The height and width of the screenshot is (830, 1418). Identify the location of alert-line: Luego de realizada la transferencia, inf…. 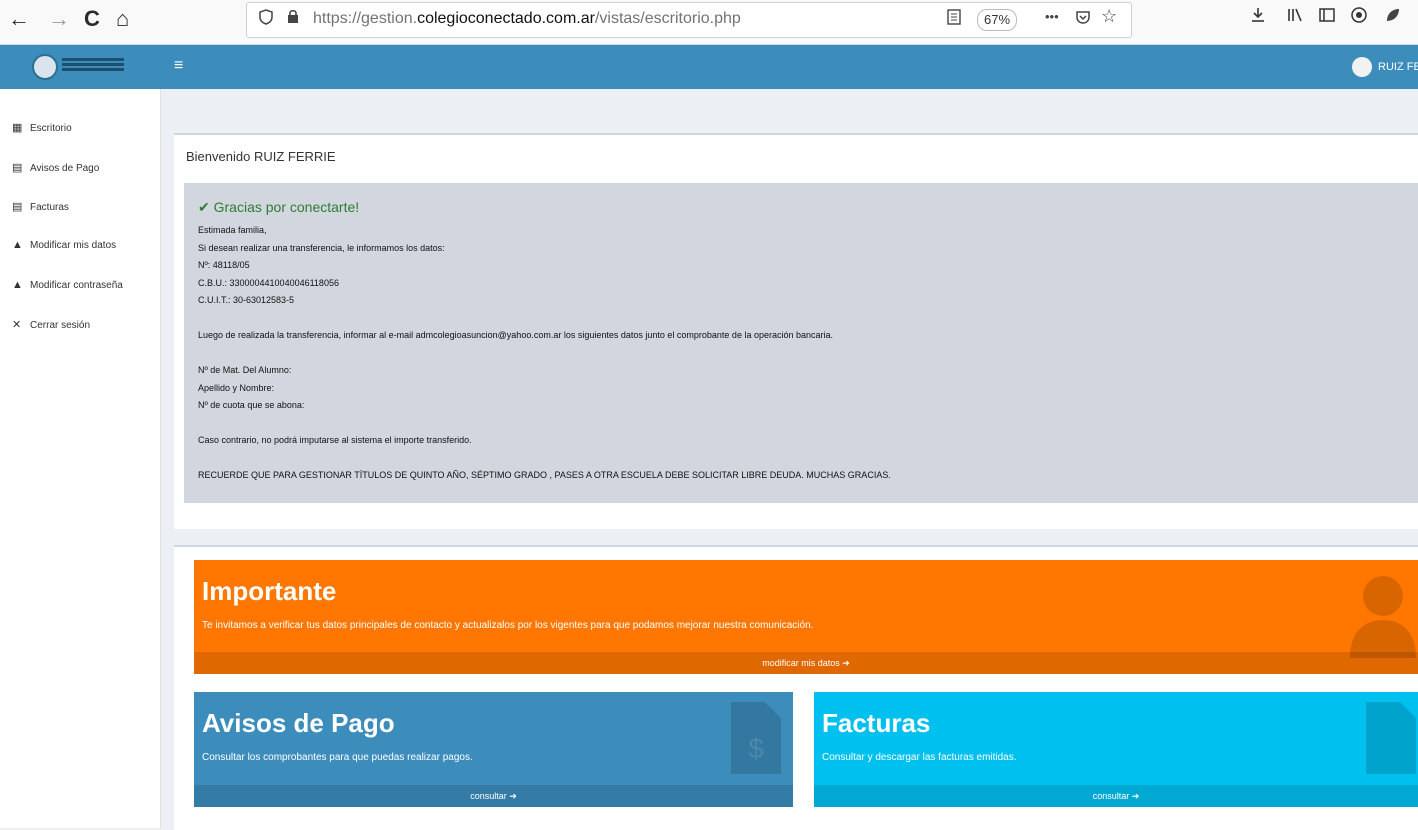
(516, 335).